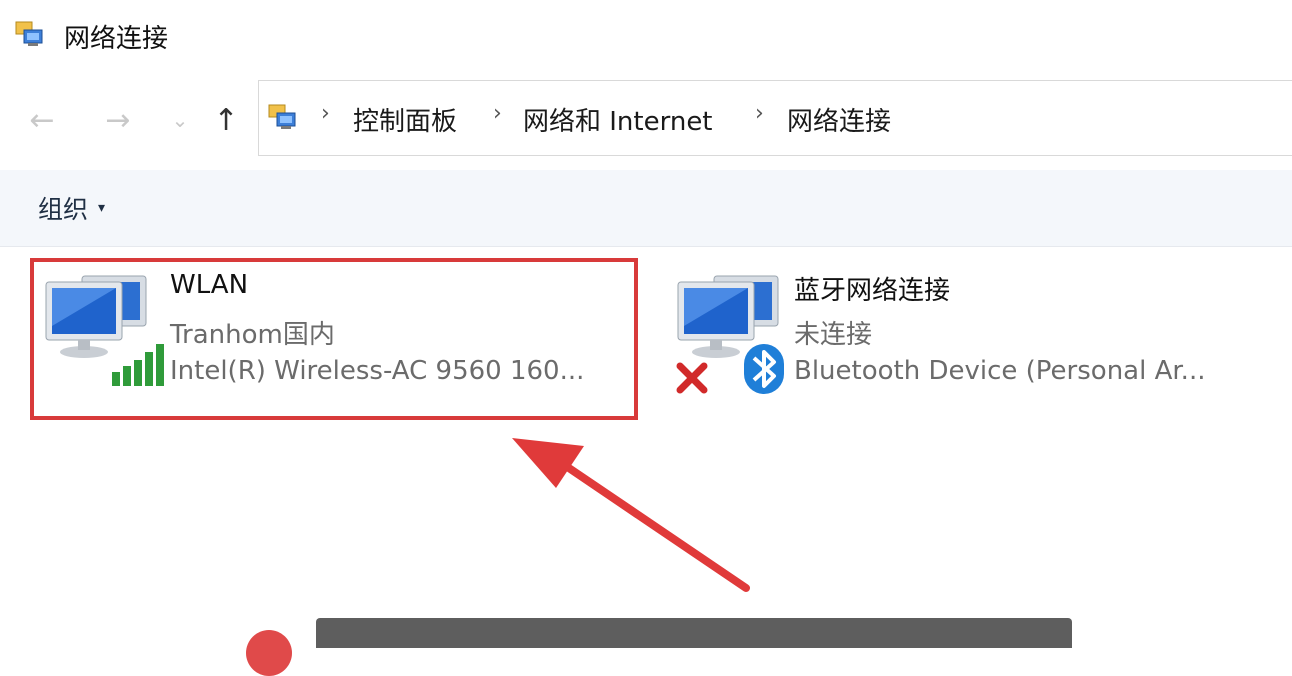 Image resolution: width=1292 pixels, height=676 pixels. Describe the element at coordinates (405, 119) in the screenshot. I see `breadcrumb-control-panel: 控制面板` at that location.